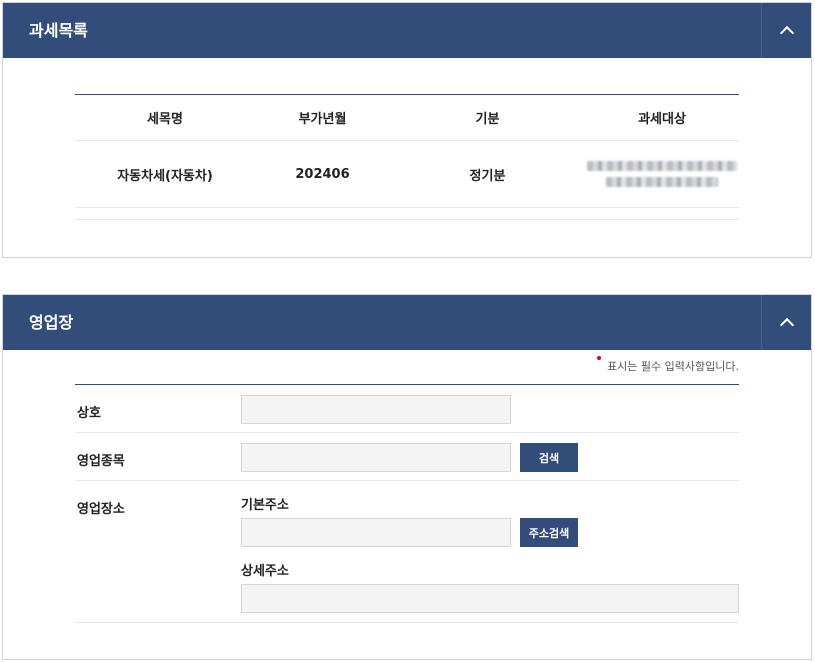 The width and height of the screenshot is (815, 662). Describe the element at coordinates (101, 461) in the screenshot. I see `category-label: 영업종목` at that location.